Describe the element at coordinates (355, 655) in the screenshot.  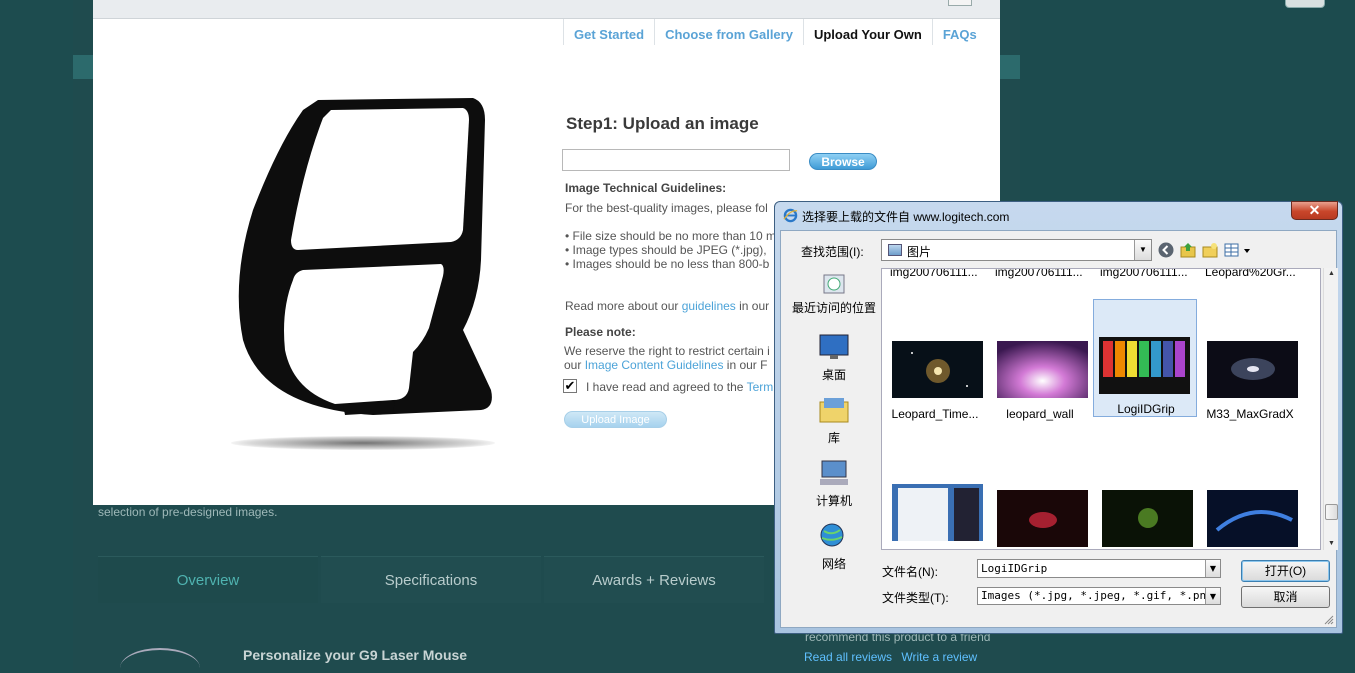
I see `personalize-heading: Personalize your G9 Laser Mouse` at that location.